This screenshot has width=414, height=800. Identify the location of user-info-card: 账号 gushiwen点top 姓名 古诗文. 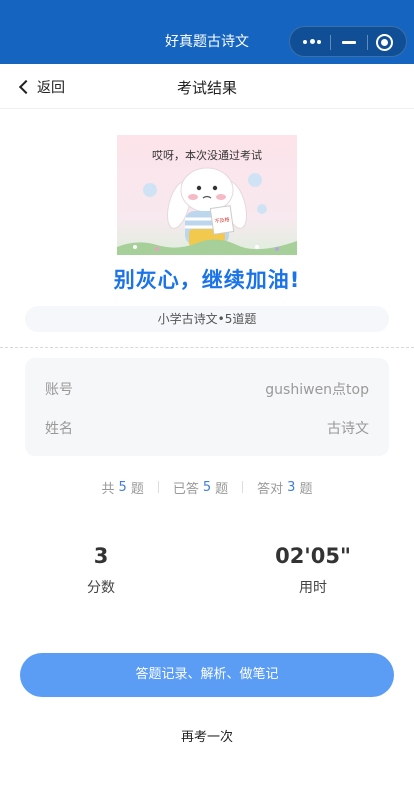
(207, 407).